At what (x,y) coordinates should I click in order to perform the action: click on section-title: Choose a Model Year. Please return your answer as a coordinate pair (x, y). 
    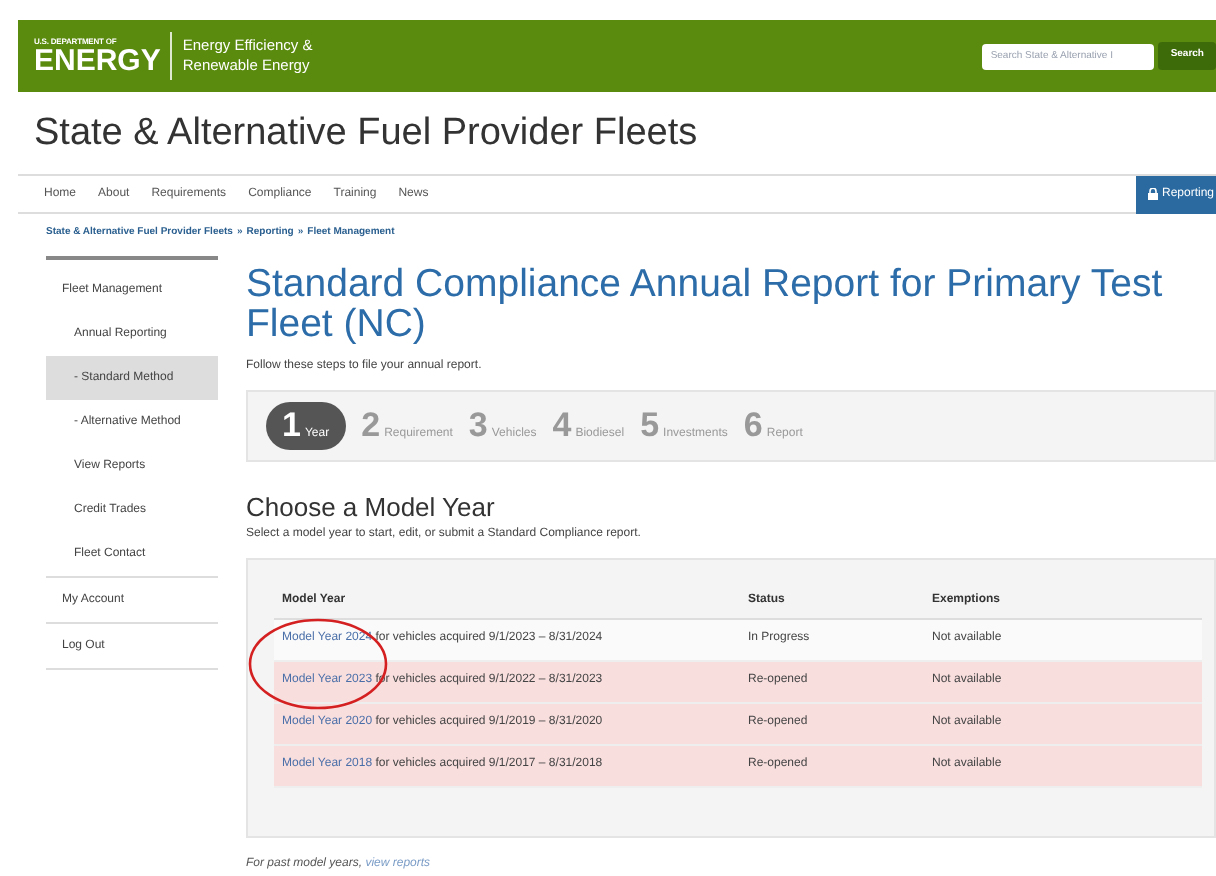
    Looking at the image, I should click on (371, 507).